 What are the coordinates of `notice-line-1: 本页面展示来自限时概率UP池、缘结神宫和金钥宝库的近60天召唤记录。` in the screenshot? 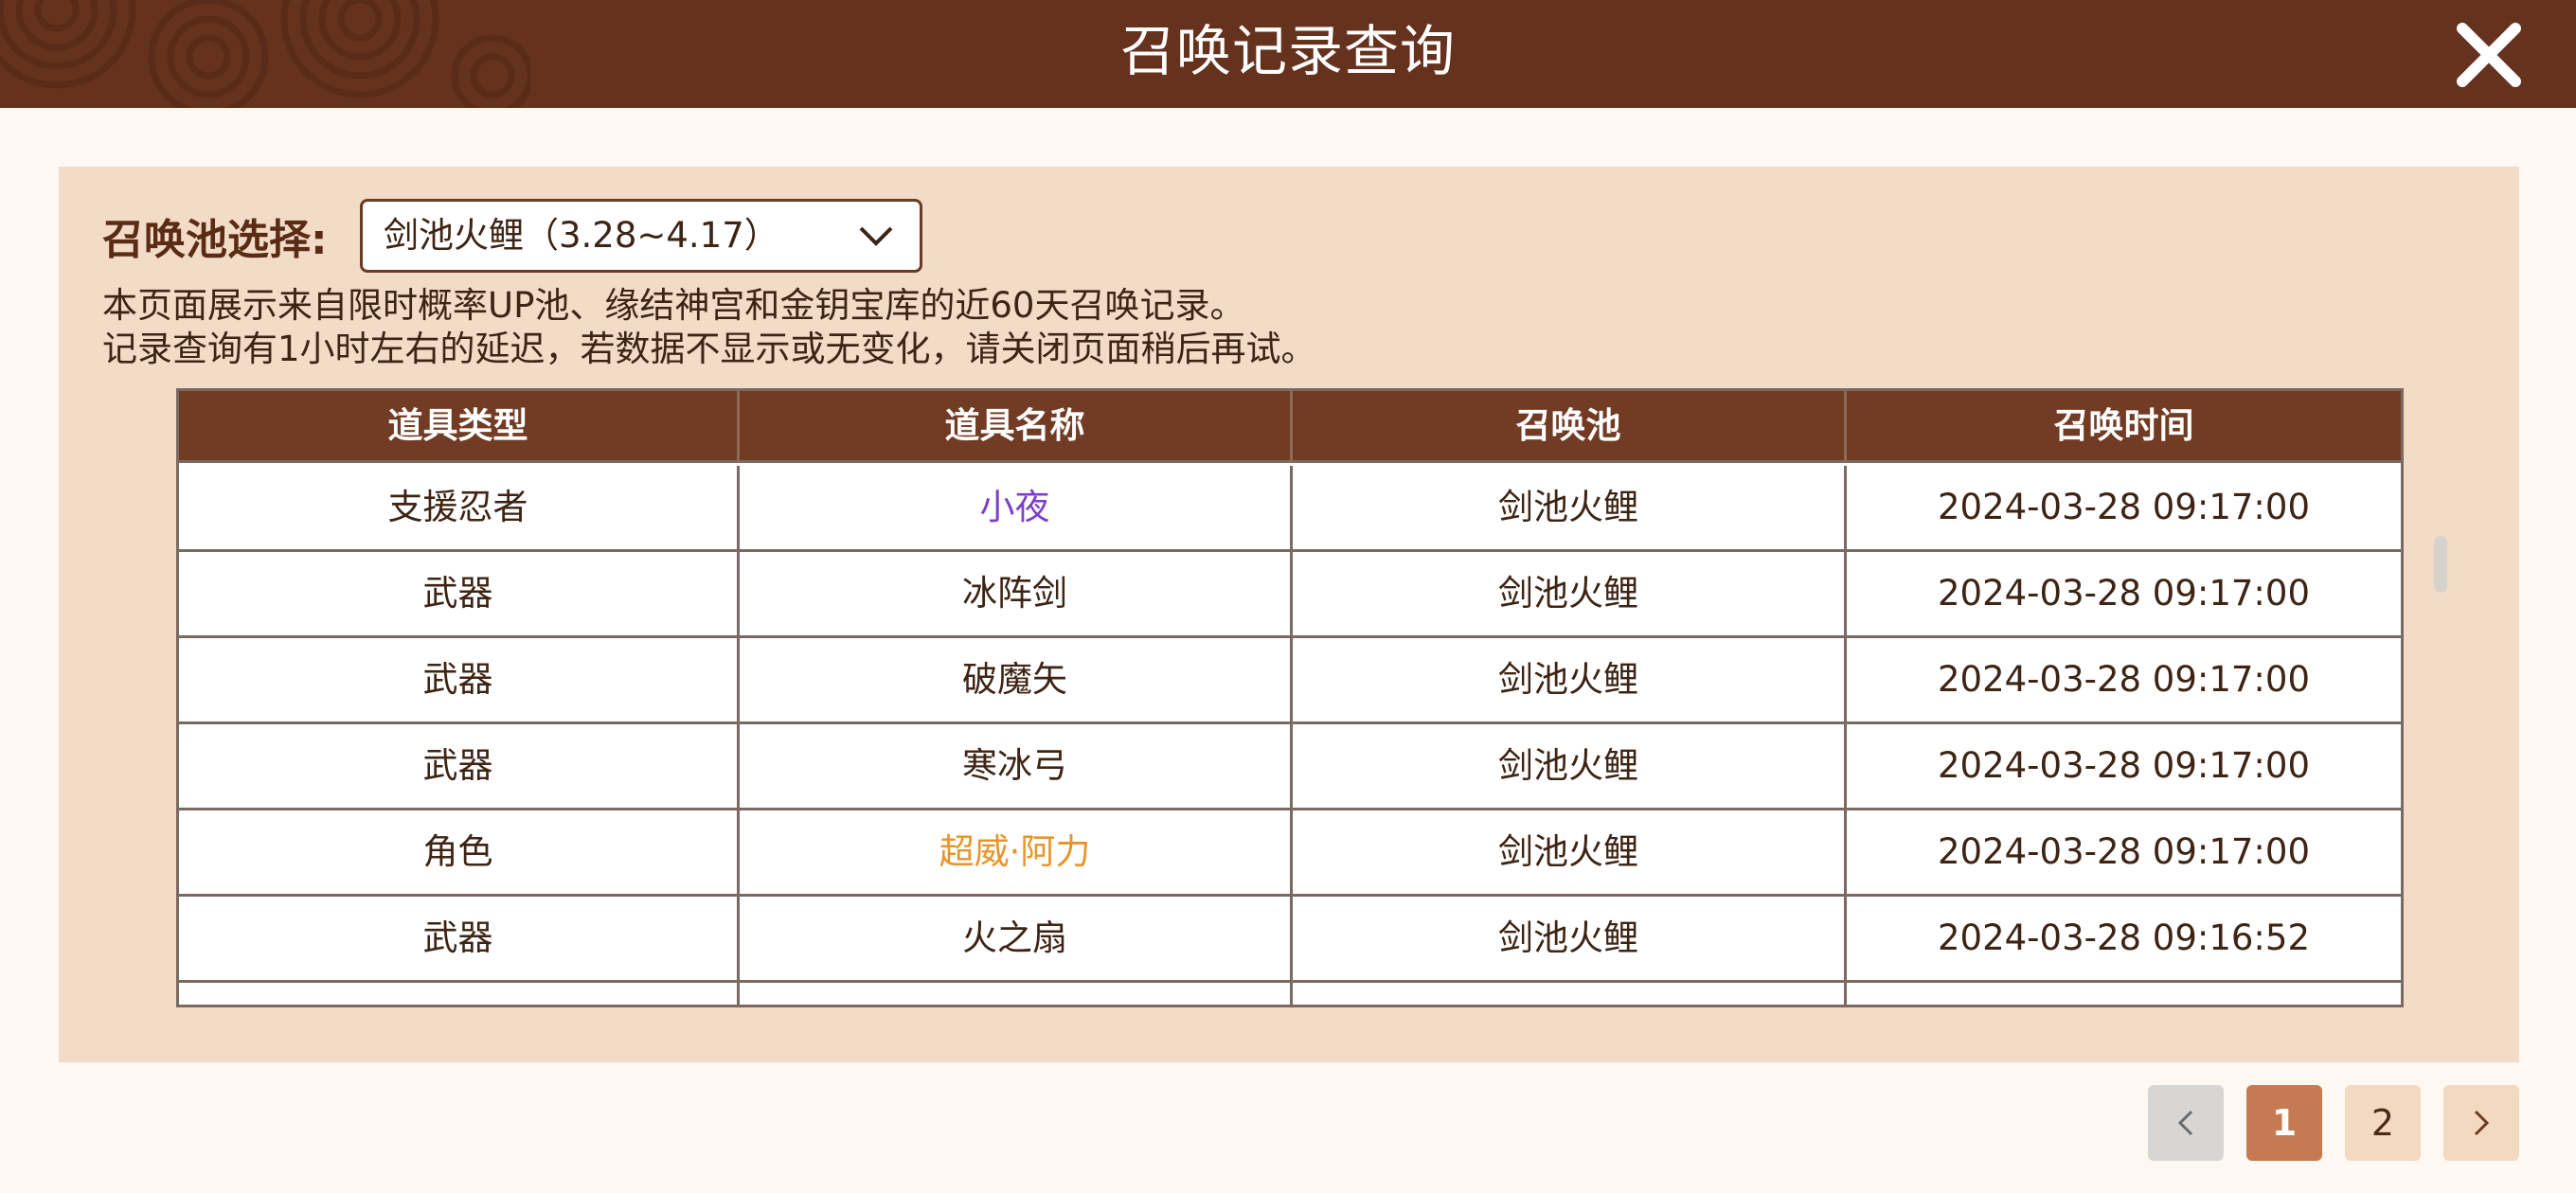 It's located at (673, 305).